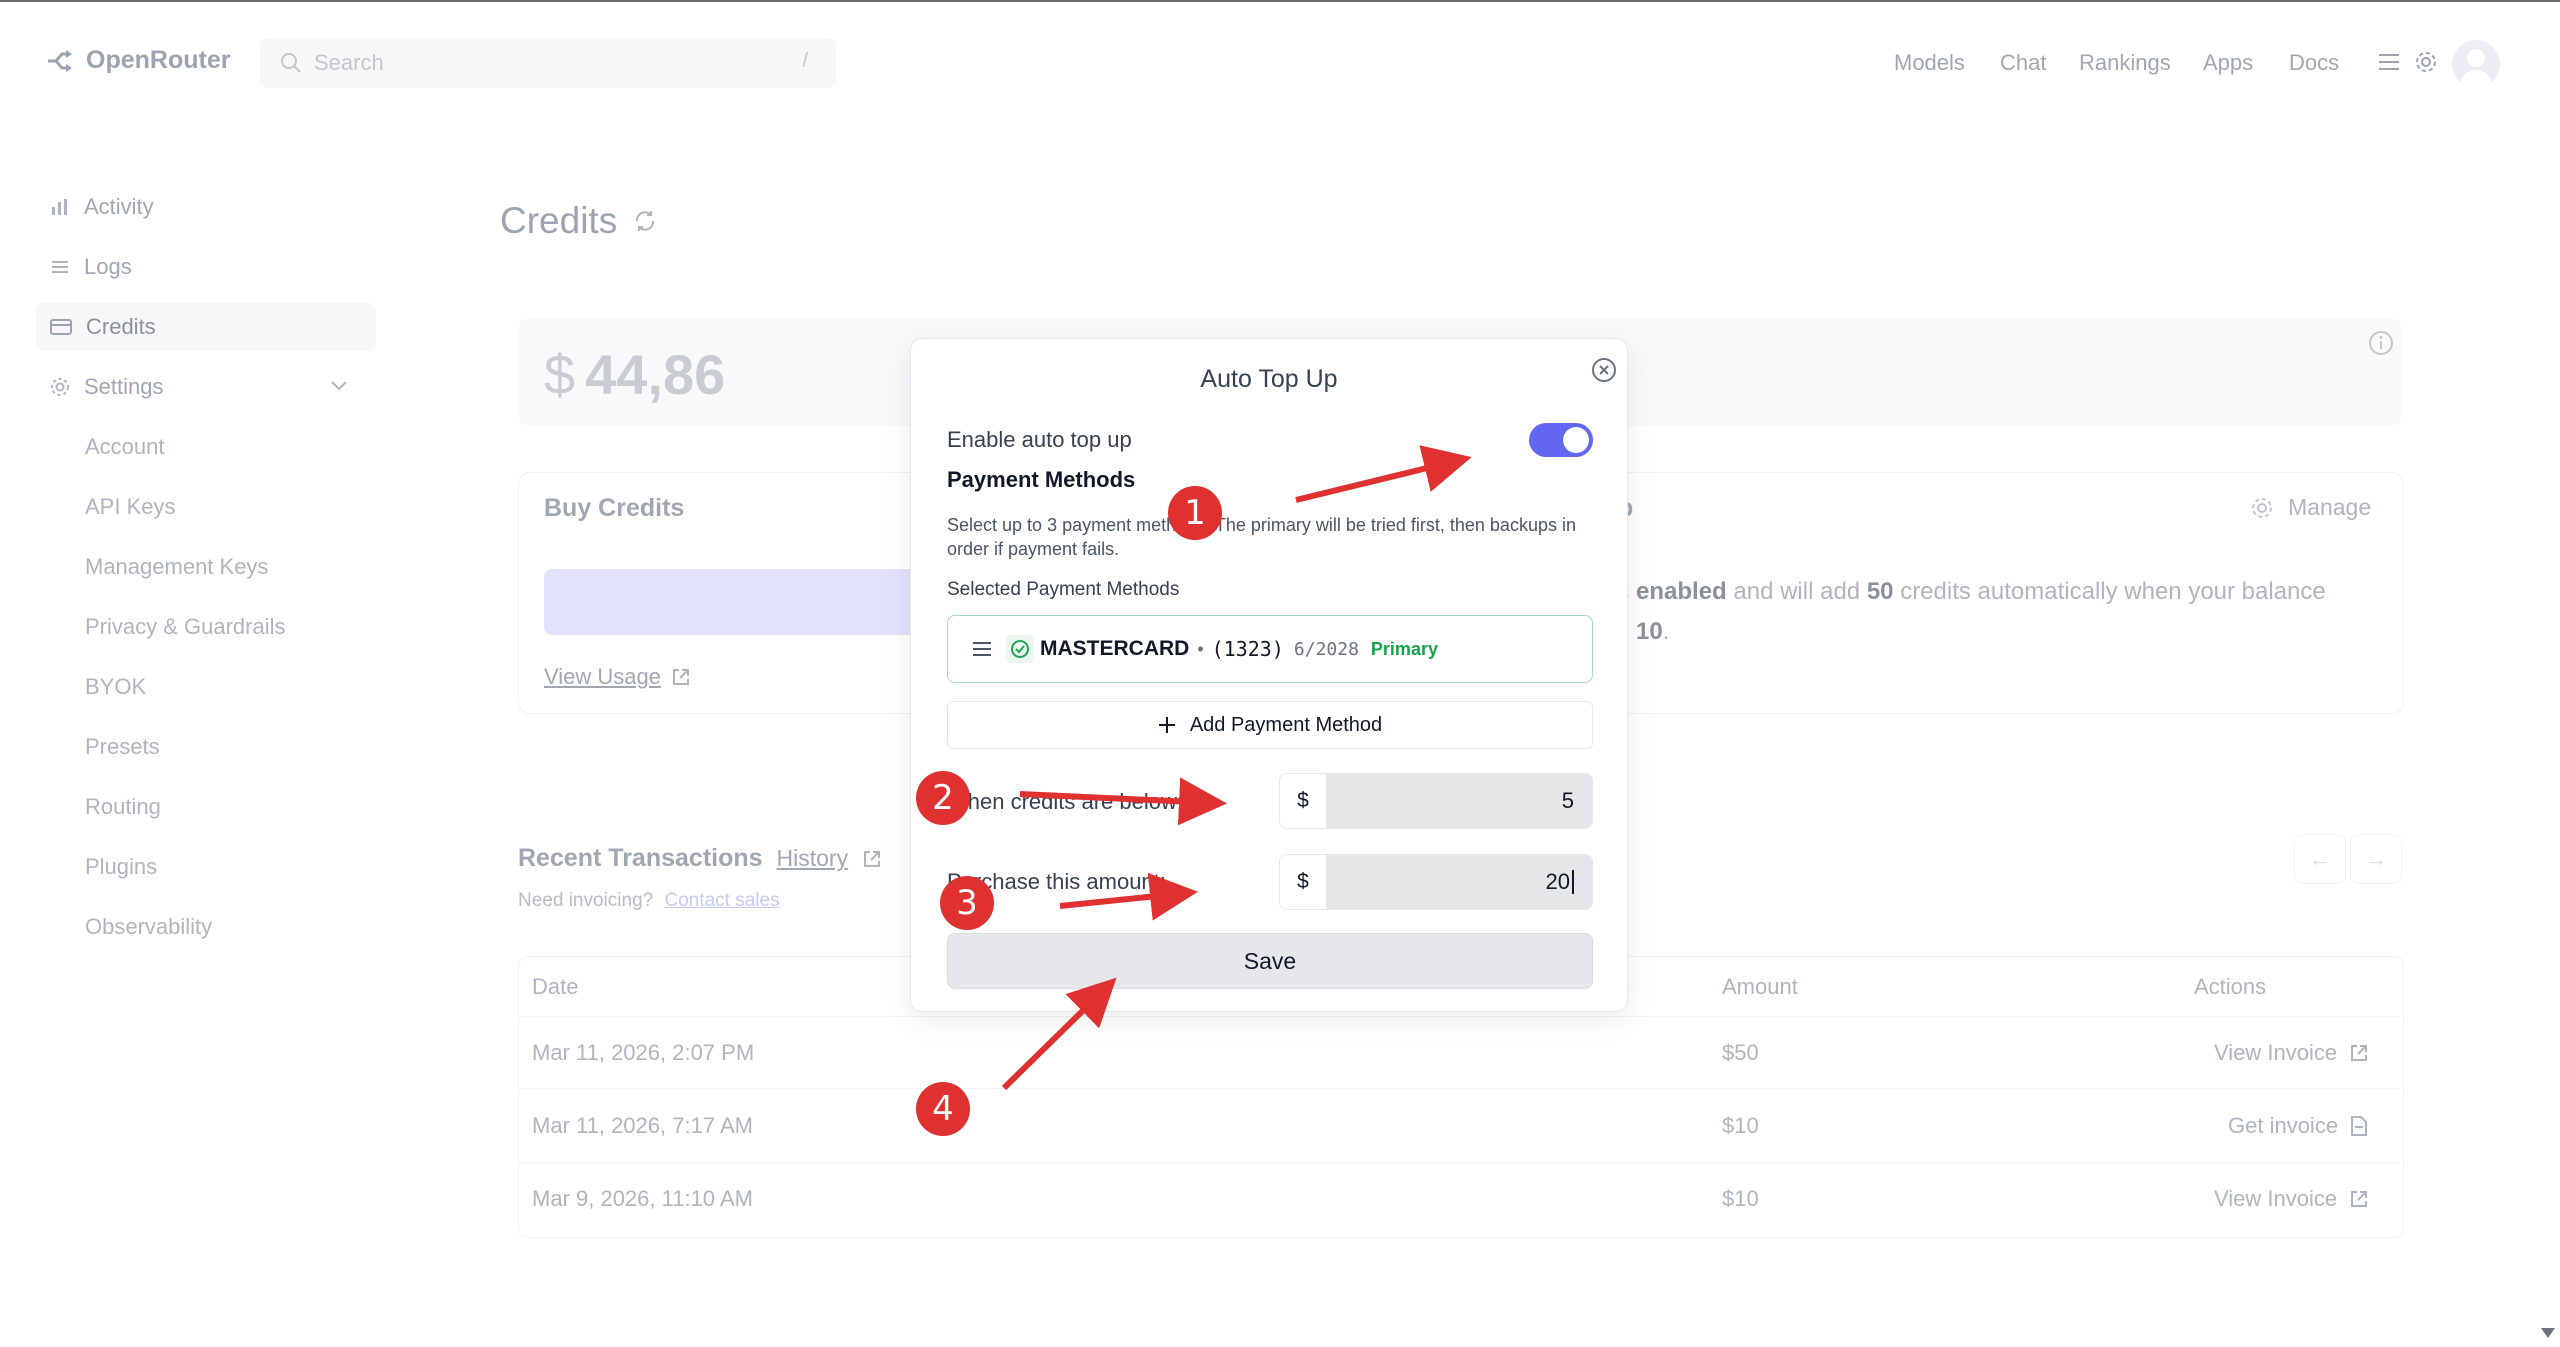  I want to click on purchase-amount-input: $ 20, so click(1436, 882).